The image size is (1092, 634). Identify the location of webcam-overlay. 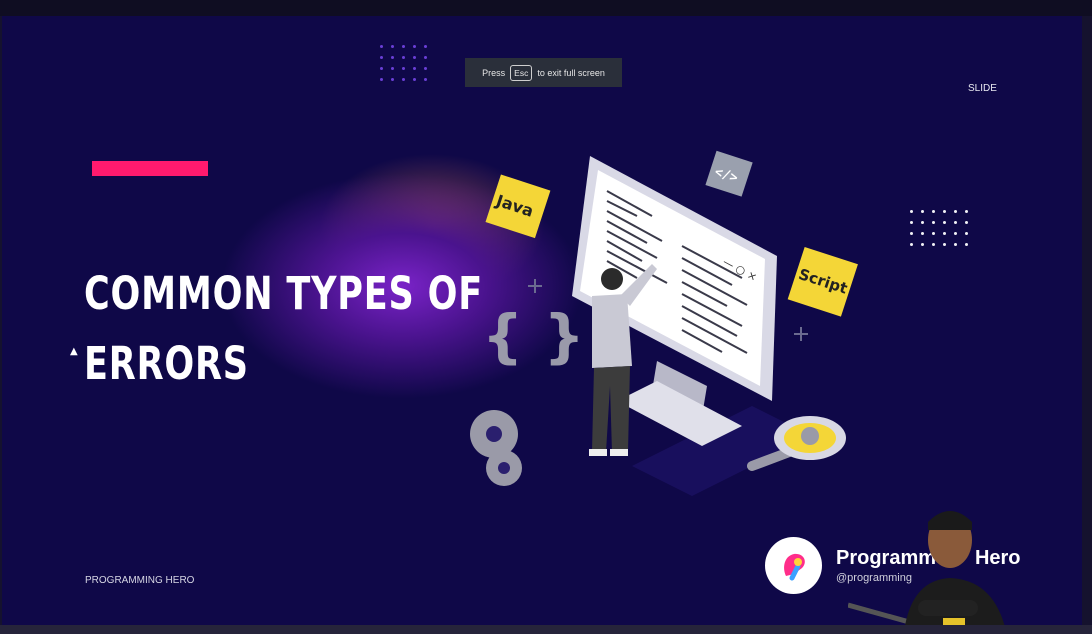
(926, 568).